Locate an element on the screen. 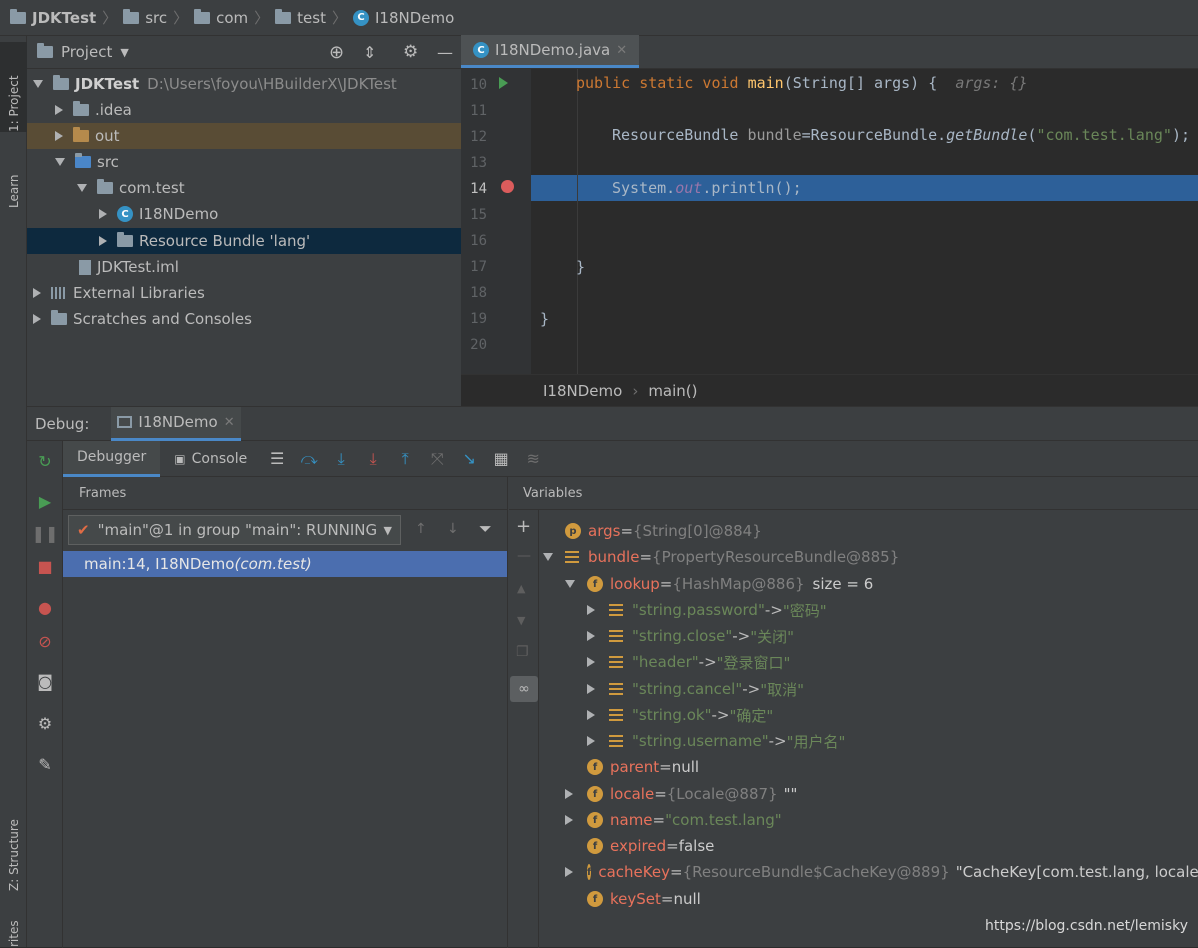  tab-favorites: rites is located at coordinates (13, 931).